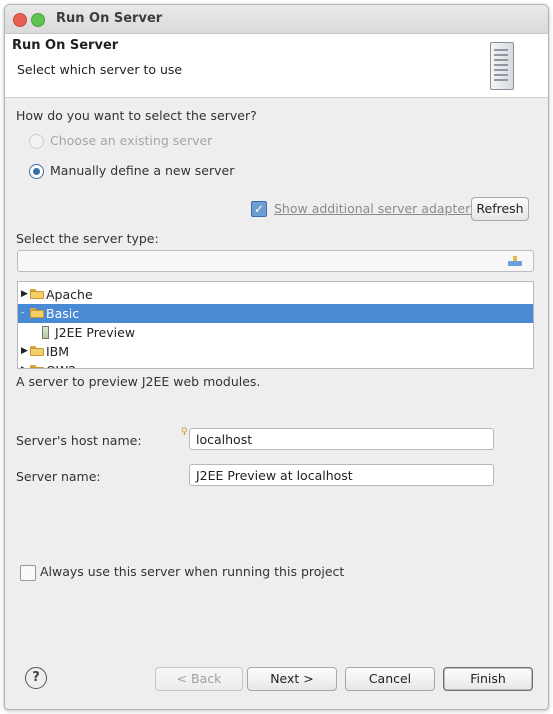 This screenshot has height=714, width=553. I want to click on banner-description: Select which server to use, so click(100, 69).